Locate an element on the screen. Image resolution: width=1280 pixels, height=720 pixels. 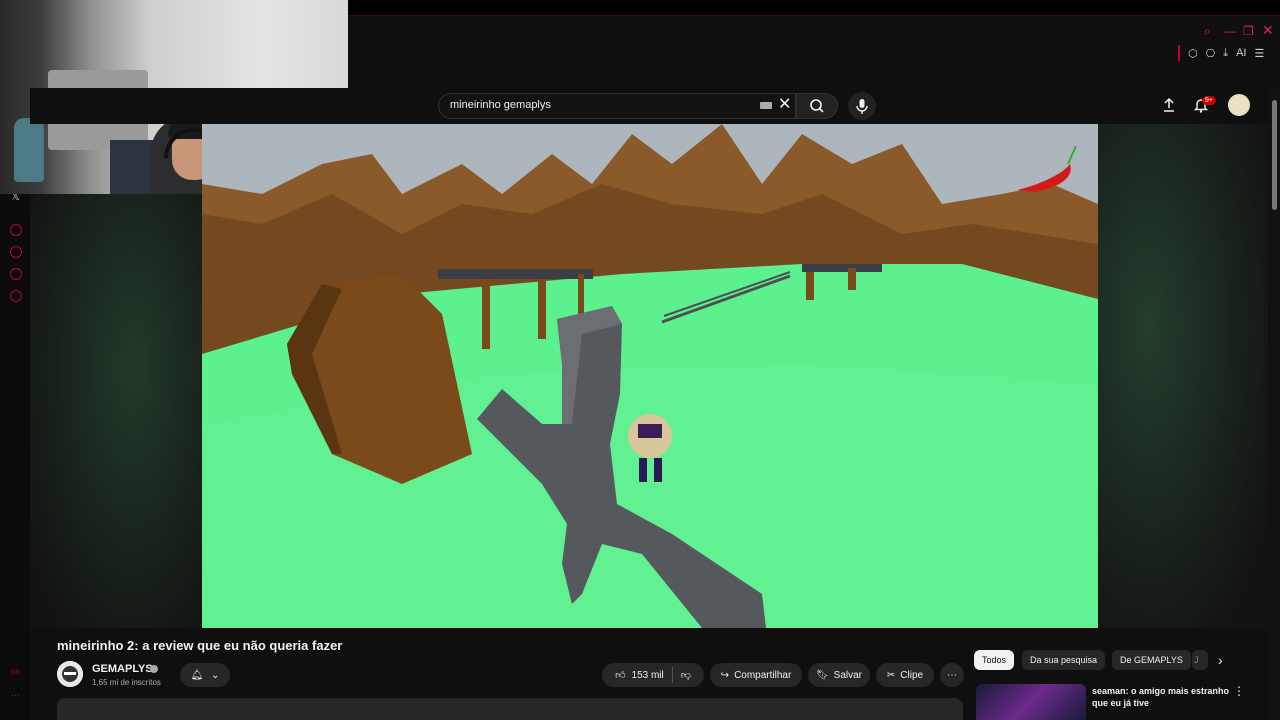
clock-icon is located at coordinates (16, 252).